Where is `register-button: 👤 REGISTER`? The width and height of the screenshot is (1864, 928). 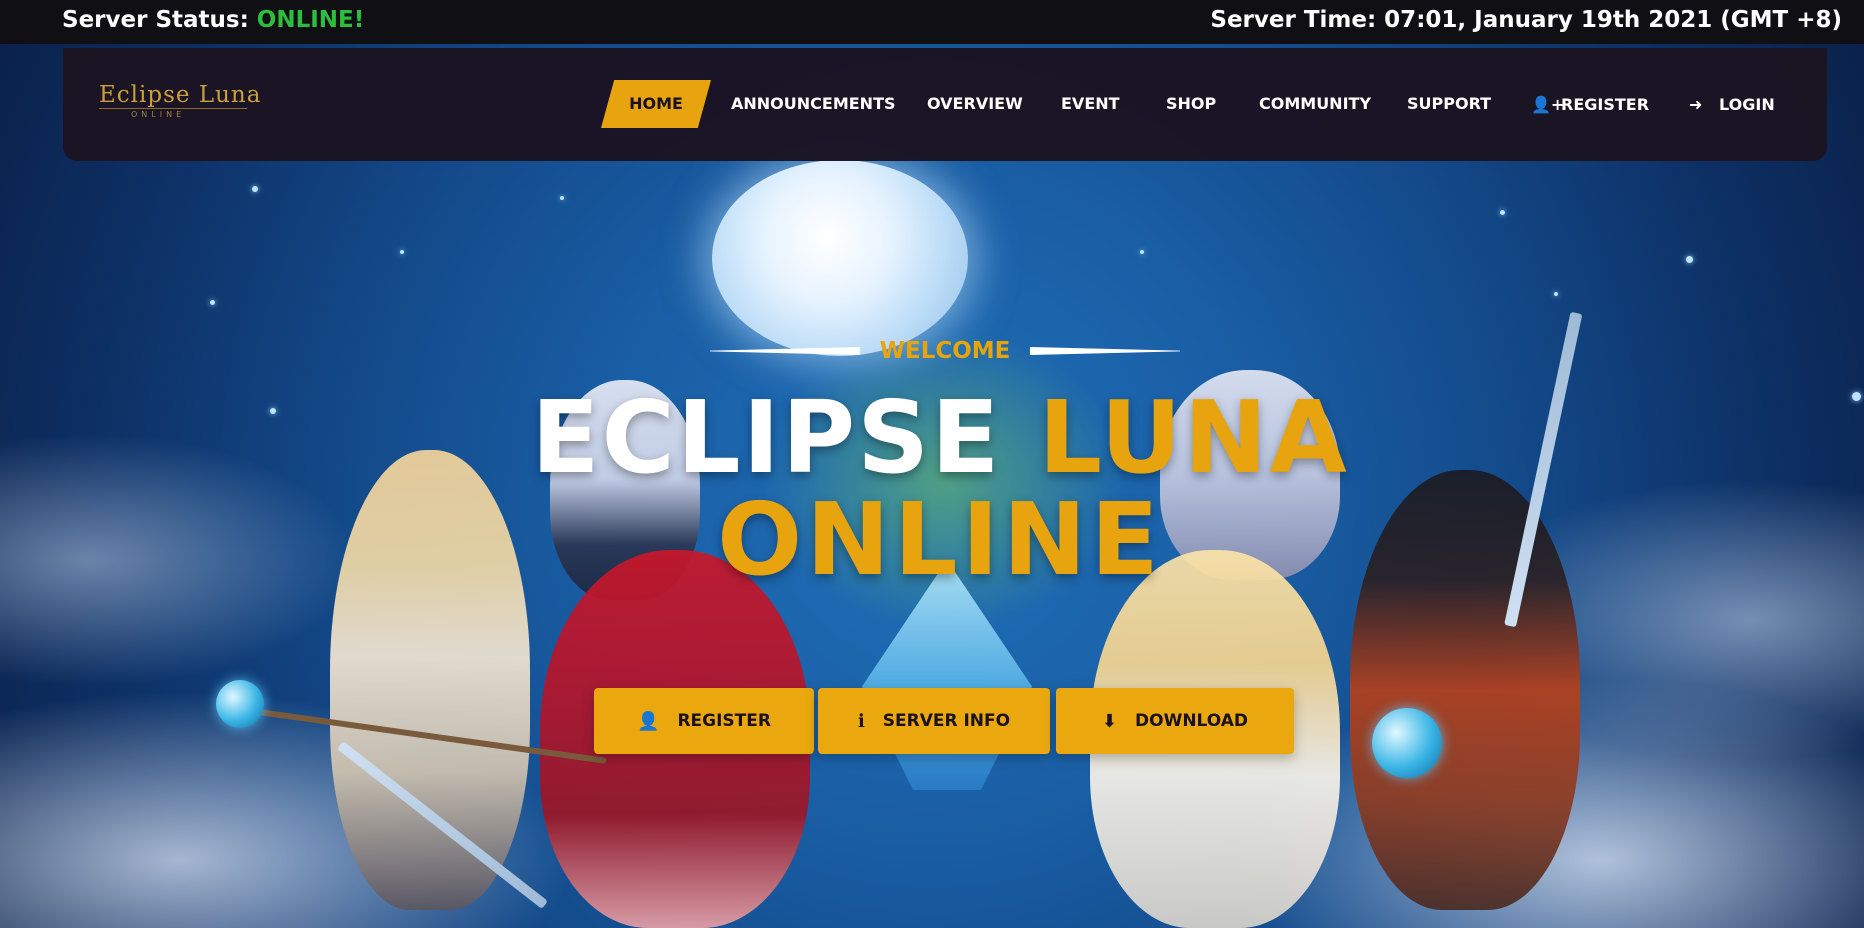 register-button: 👤 REGISTER is located at coordinates (704, 721).